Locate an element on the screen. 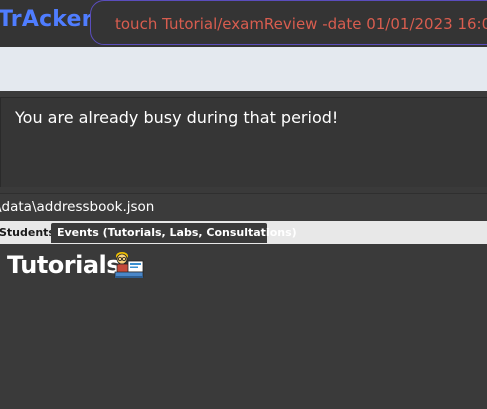  tutor-at-desk-icon is located at coordinates (129, 265).